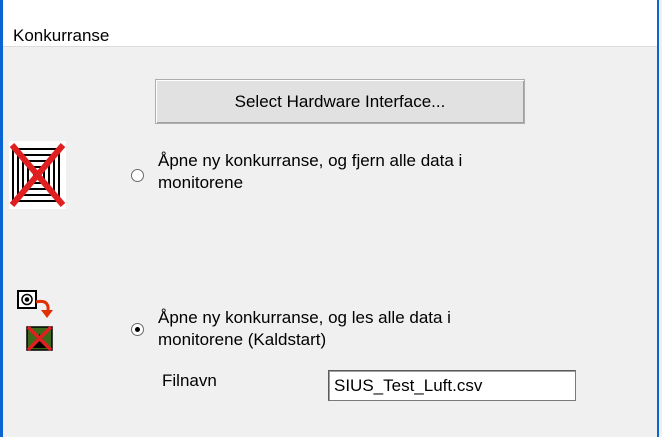 The width and height of the screenshot is (662, 437). Describe the element at coordinates (658, 218) in the screenshot. I see `window-right-border` at that location.